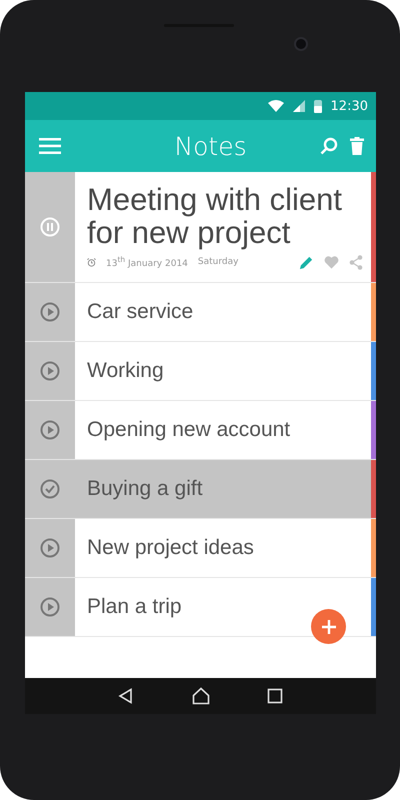 This screenshot has height=800, width=400. What do you see at coordinates (331, 262) in the screenshot?
I see `heart-icon` at bounding box center [331, 262].